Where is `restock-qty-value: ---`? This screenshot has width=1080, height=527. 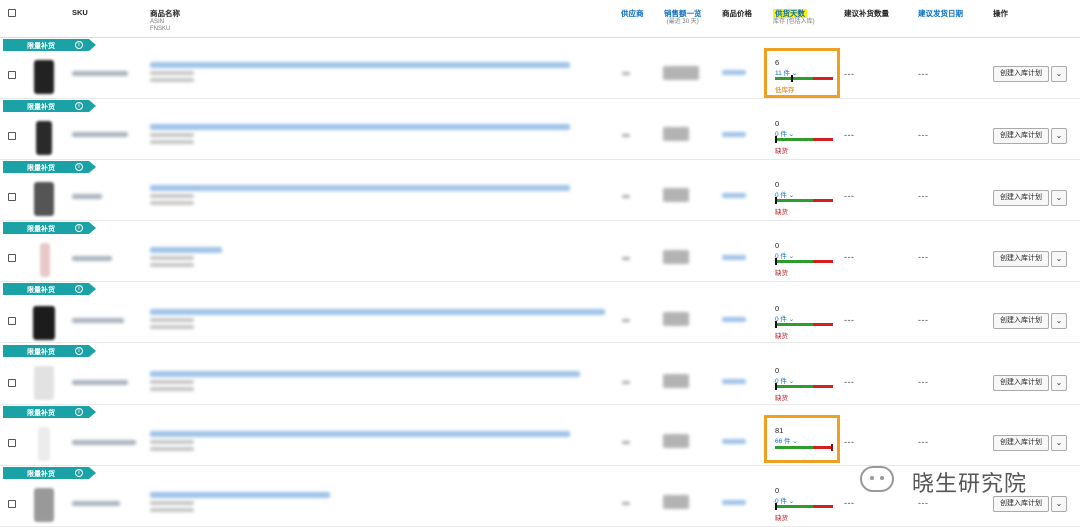
restock-qty-value: --- is located at coordinates (849, 503).